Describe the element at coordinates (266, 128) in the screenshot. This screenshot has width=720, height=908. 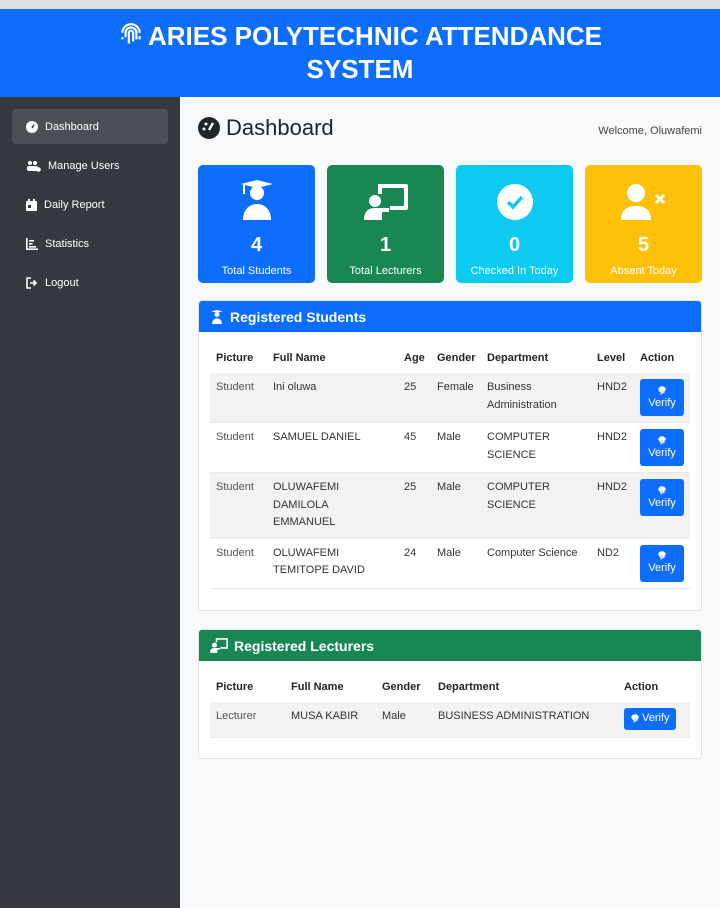
I see `page-title: Dashboard` at that location.